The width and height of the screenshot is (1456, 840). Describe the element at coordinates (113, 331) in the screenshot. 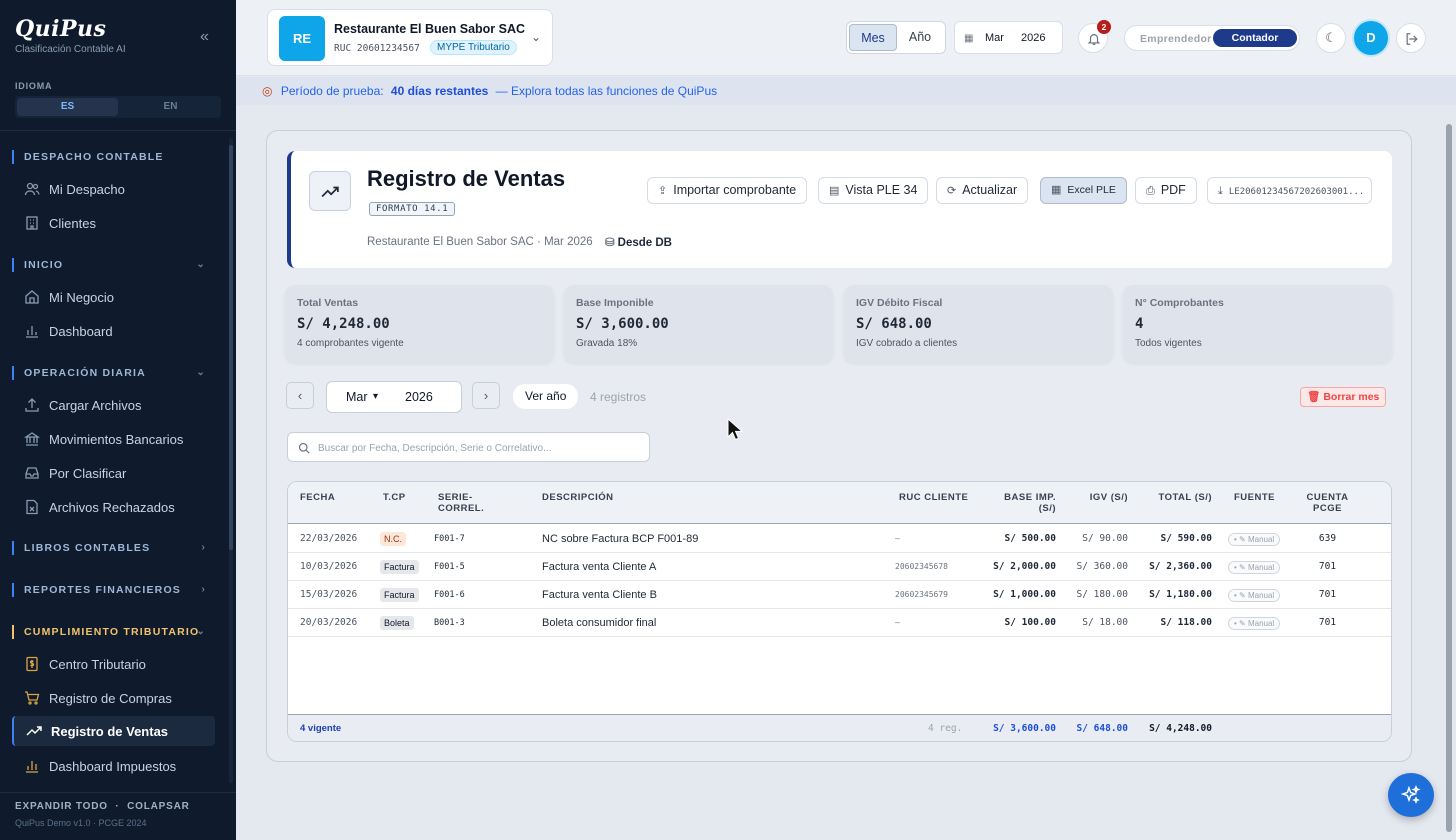

I see `sidebar-item-dashboard: Dashboard` at that location.